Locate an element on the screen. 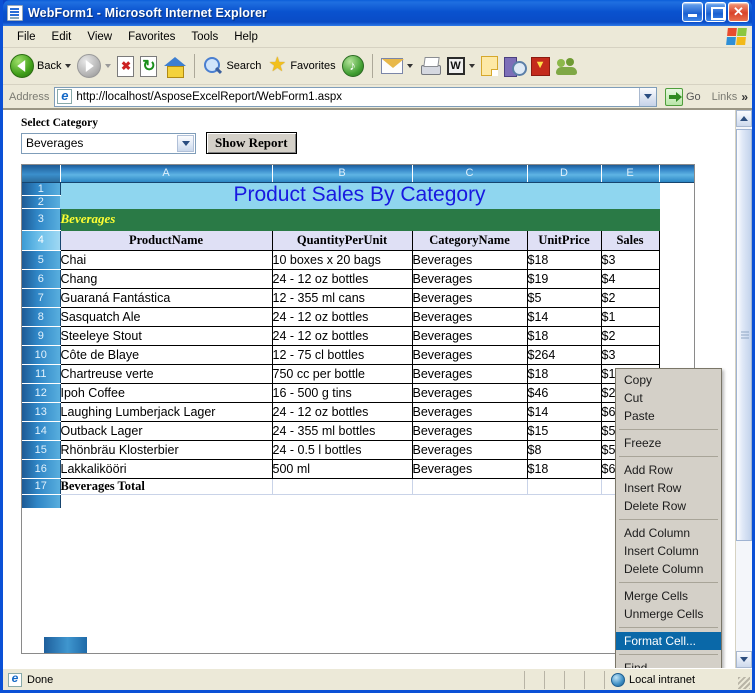 This screenshot has height=693, width=755. cell-qty: 24 - 0.5 l bottles is located at coordinates (342, 449).